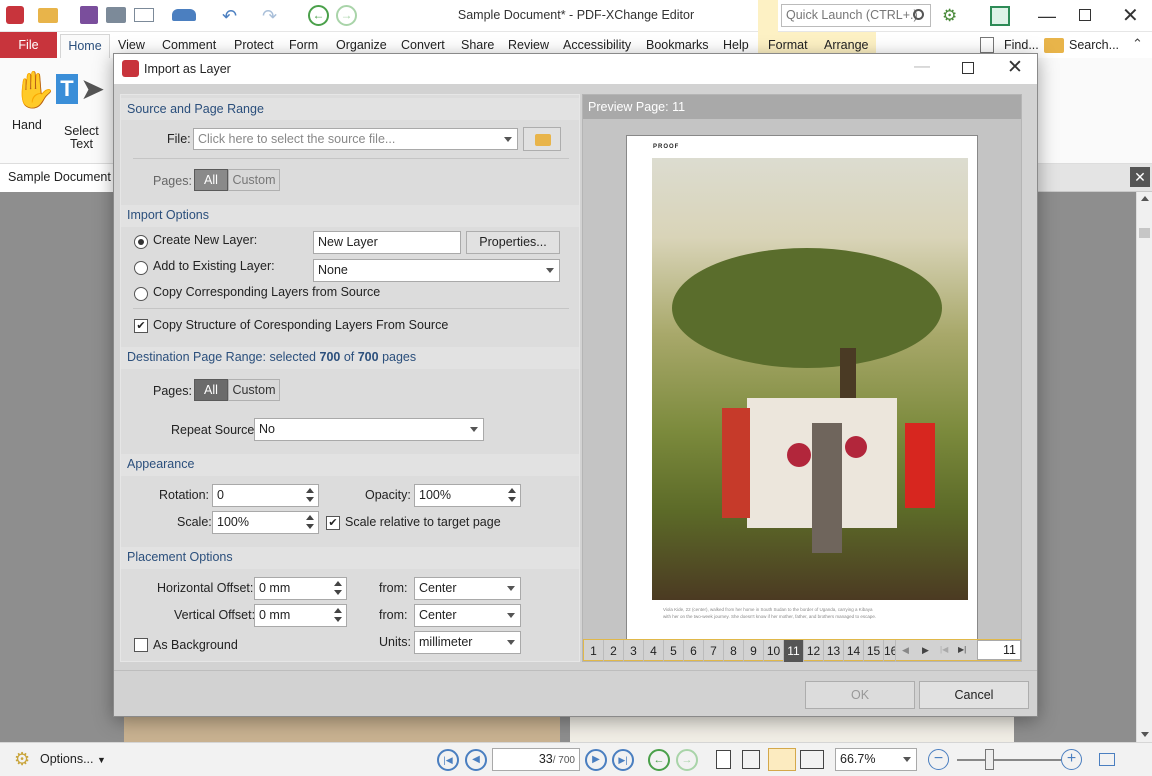 The width and height of the screenshot is (1152, 776). What do you see at coordinates (1144, 467) in the screenshot?
I see `vertical-scrollbar` at bounding box center [1144, 467].